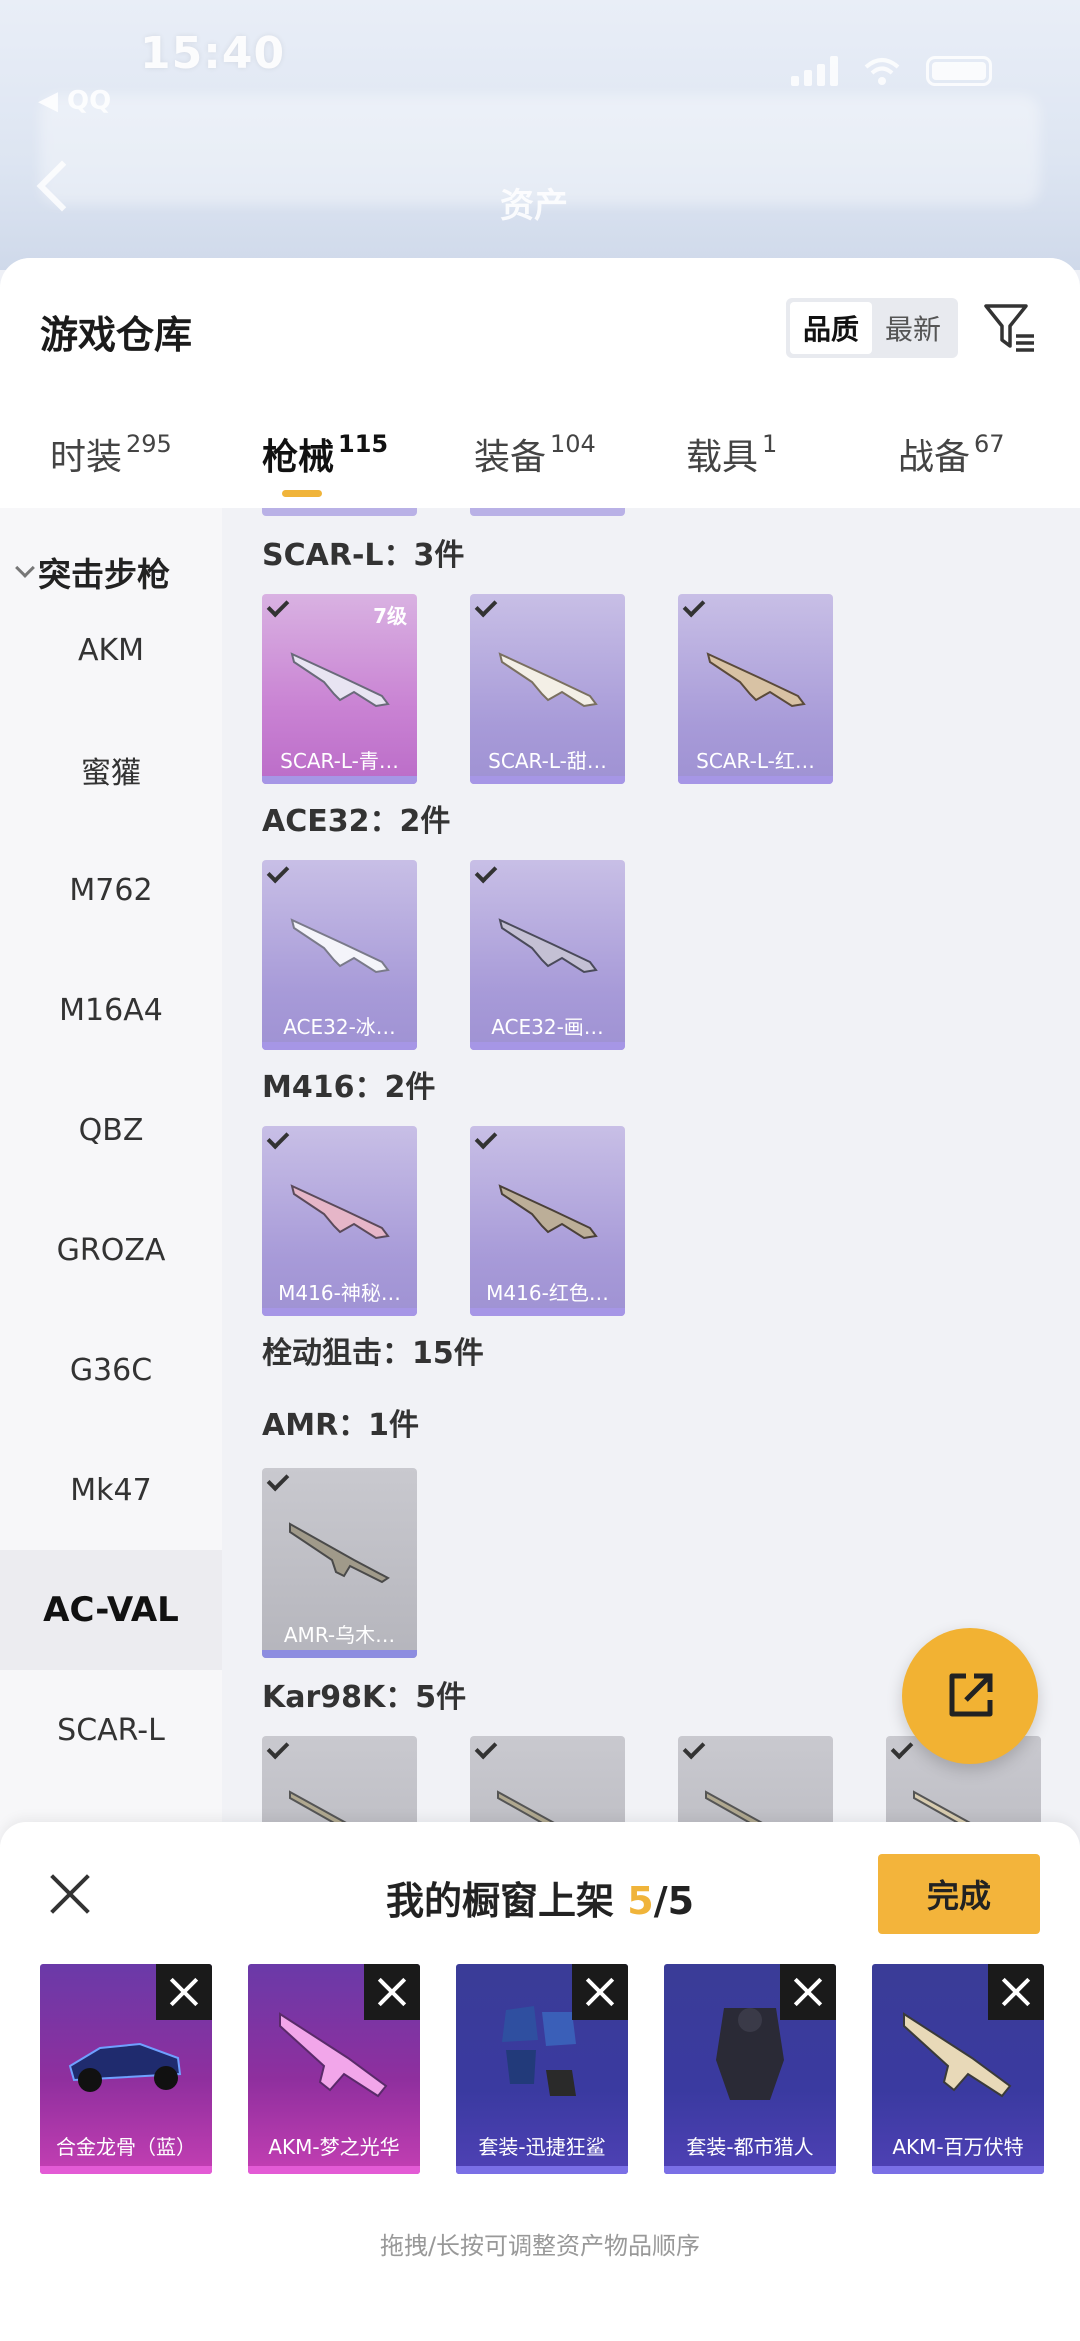 The image size is (1080, 2341). What do you see at coordinates (111, 770) in the screenshot?
I see `sidebar-item: 蜜獾` at bounding box center [111, 770].